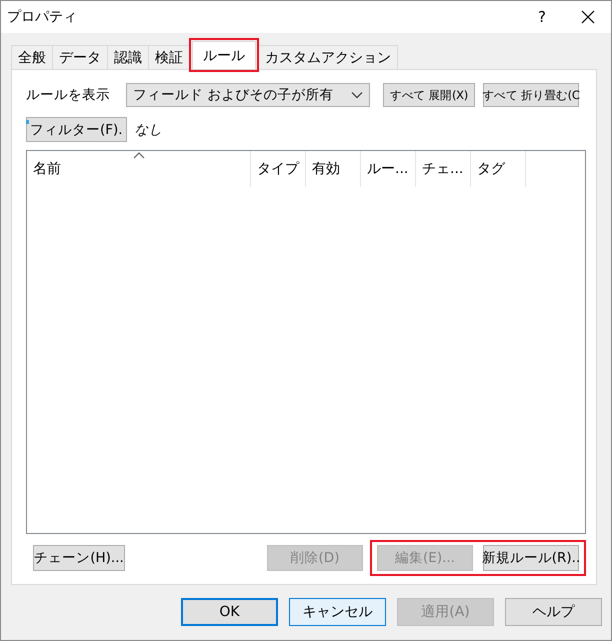 The width and height of the screenshot is (612, 641). Describe the element at coordinates (278, 169) in the screenshot. I see `column-header: タイプ` at that location.